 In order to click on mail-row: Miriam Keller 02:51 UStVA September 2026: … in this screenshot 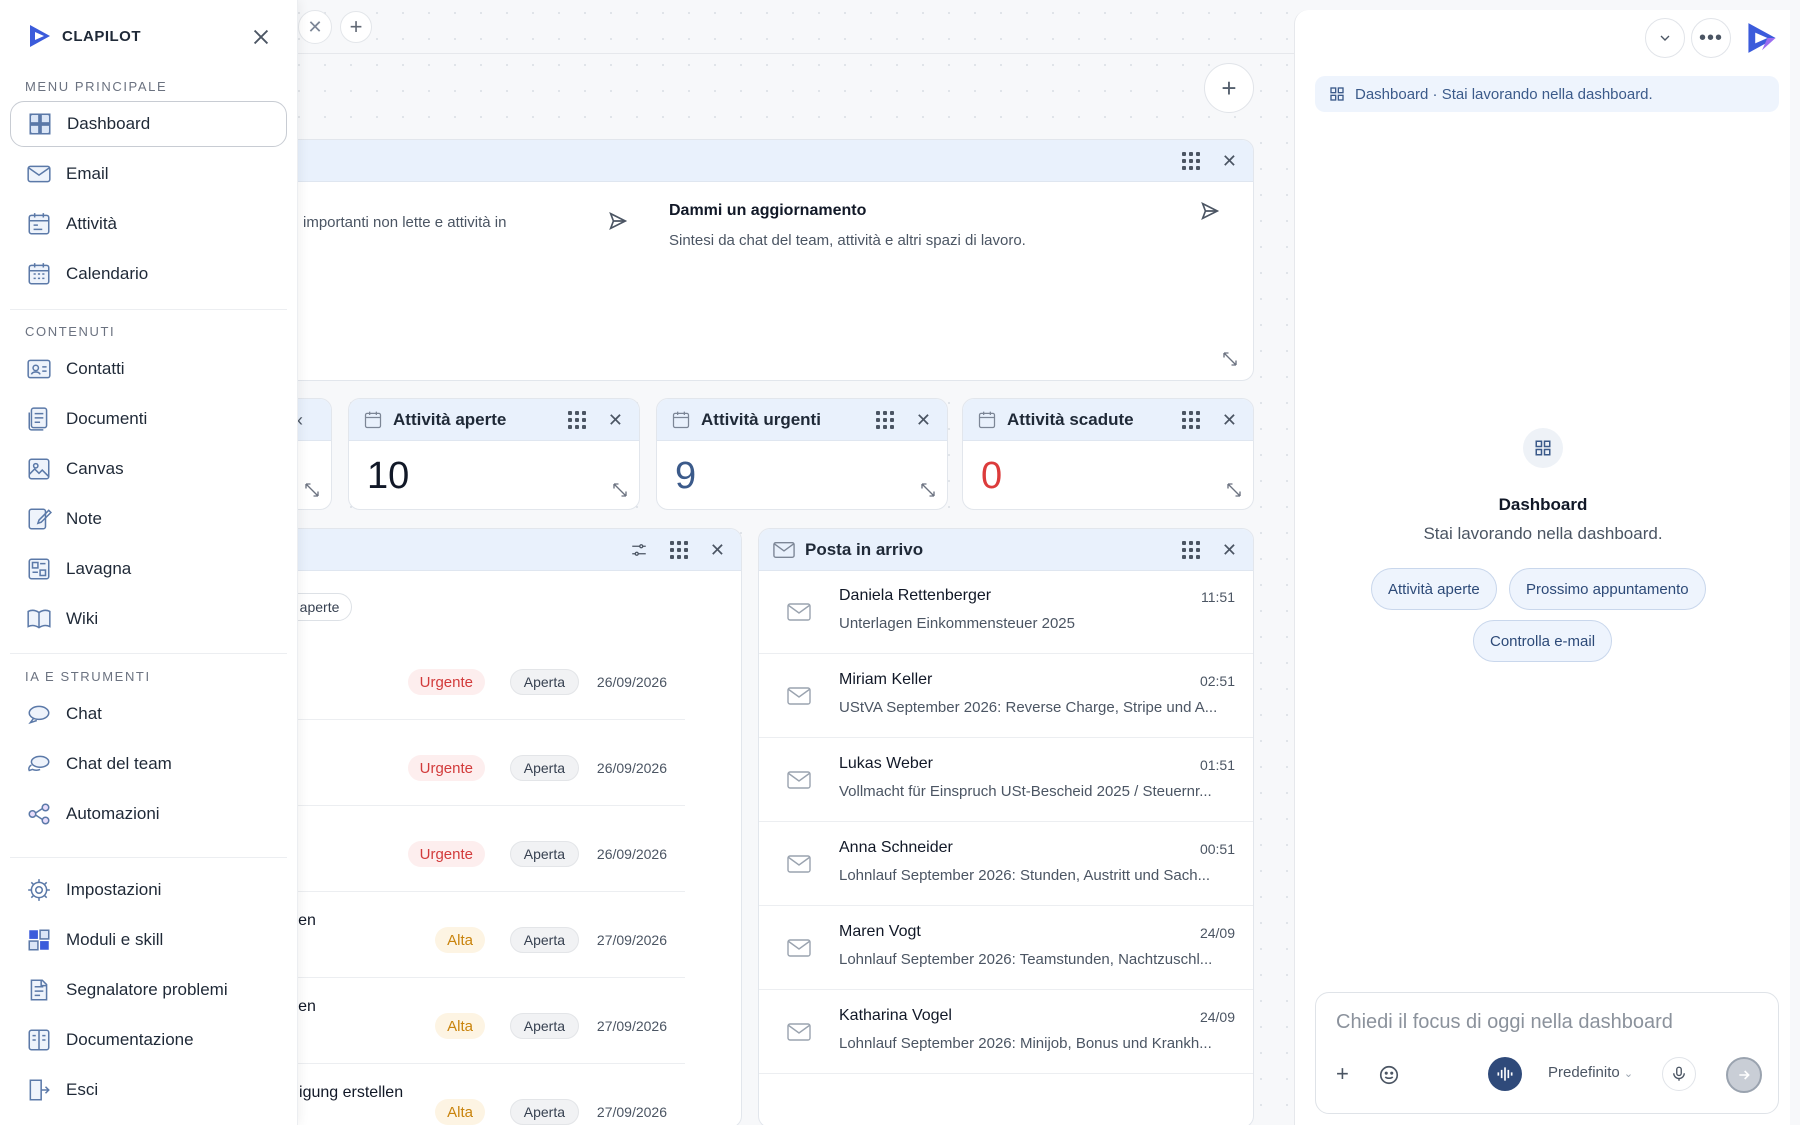, I will do `click(1006, 696)`.